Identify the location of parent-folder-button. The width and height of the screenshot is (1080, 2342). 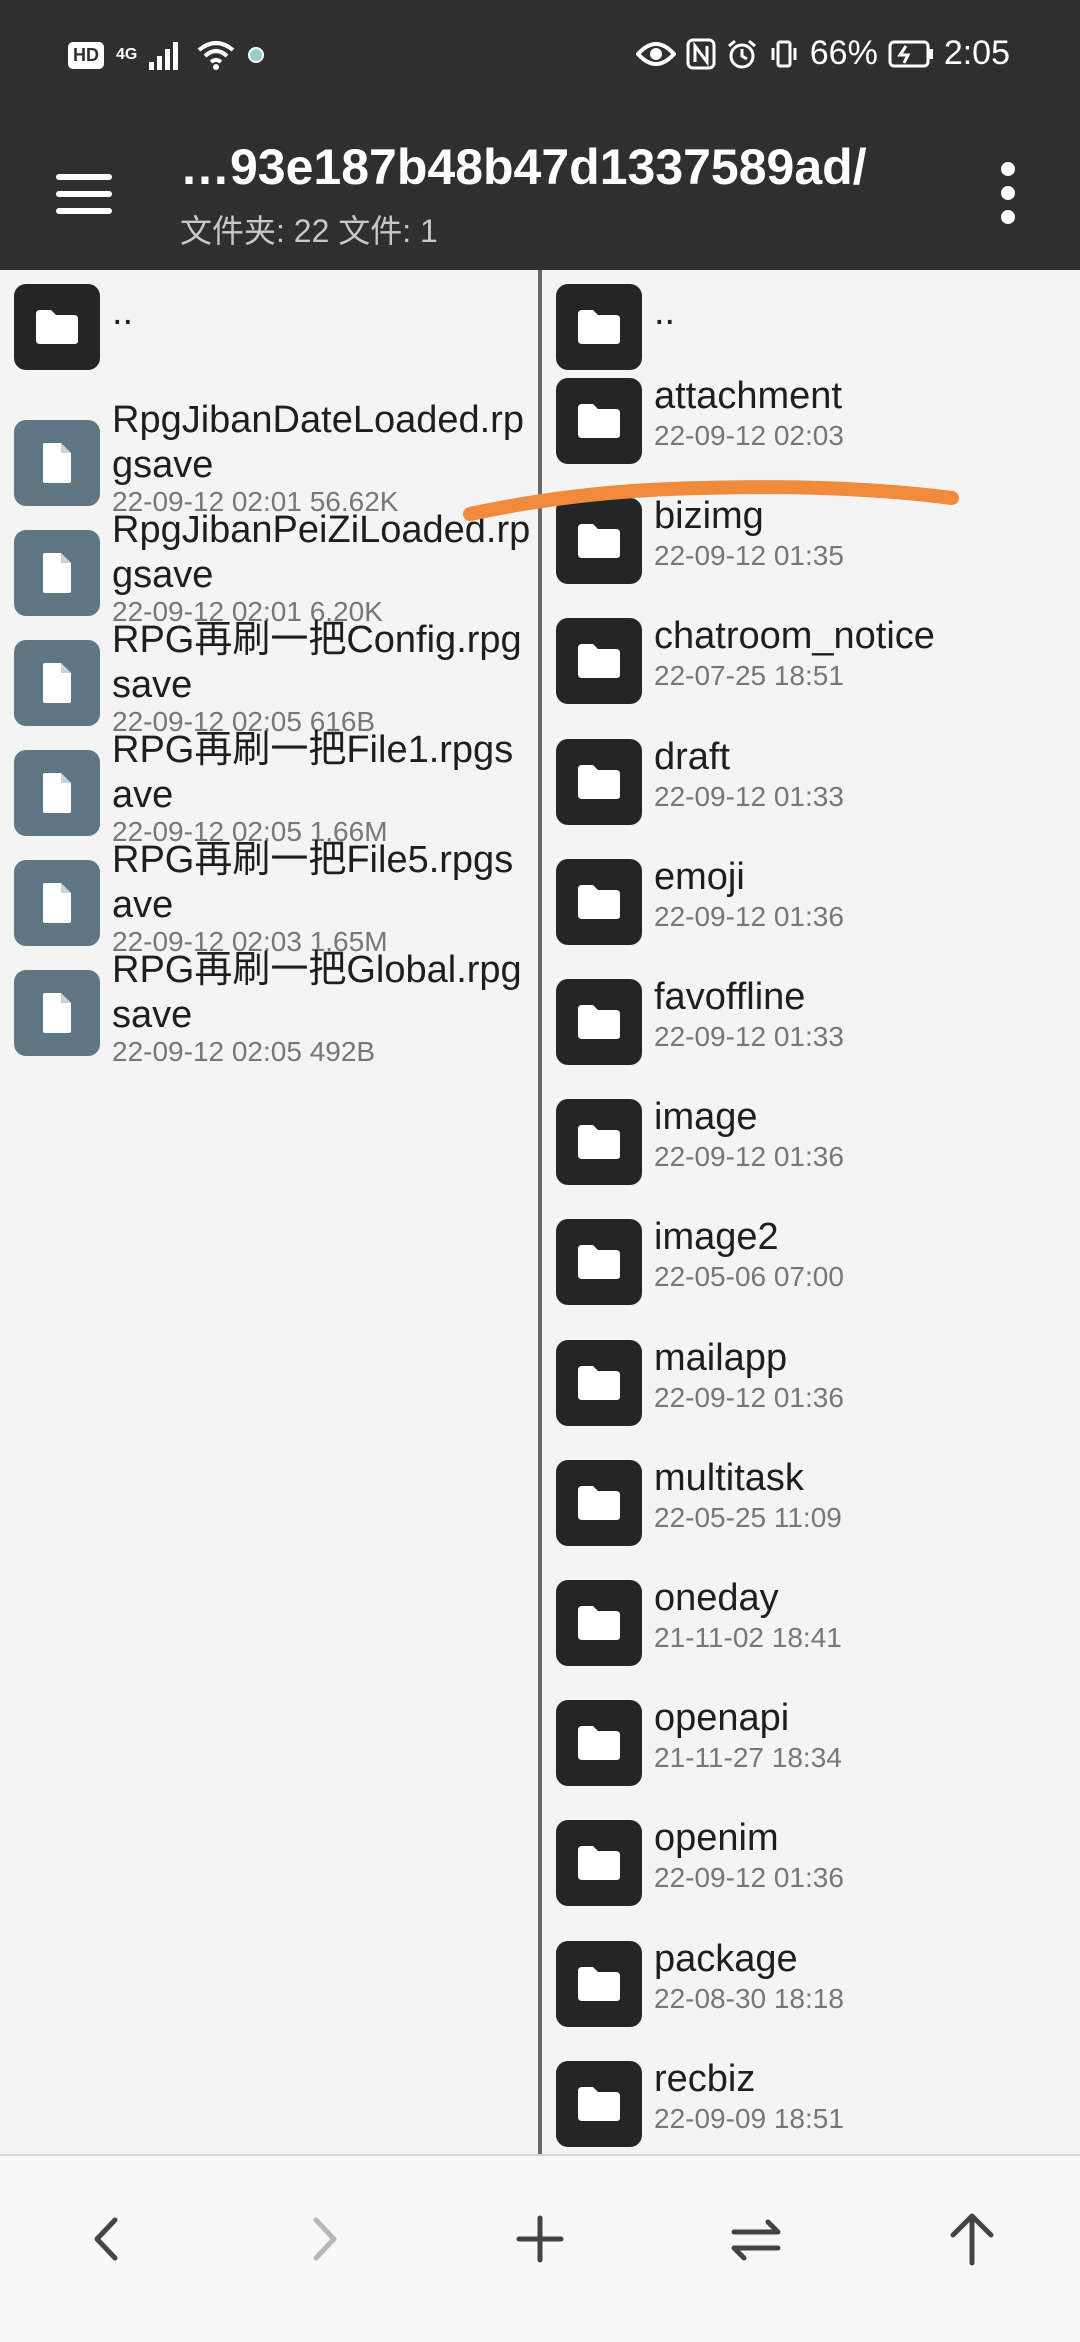
(972, 2239).